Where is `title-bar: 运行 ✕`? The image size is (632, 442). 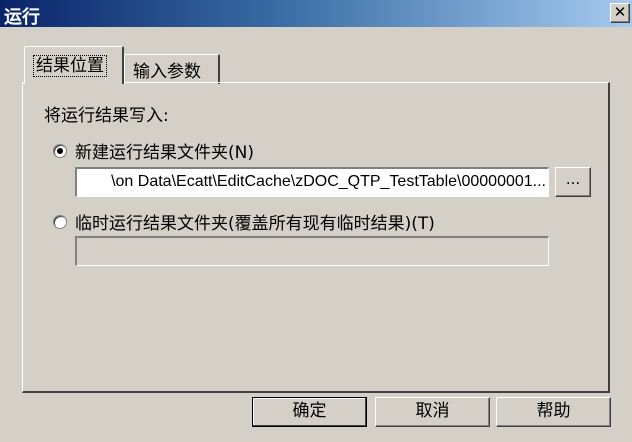 title-bar: 运行 ✕ is located at coordinates (316, 14).